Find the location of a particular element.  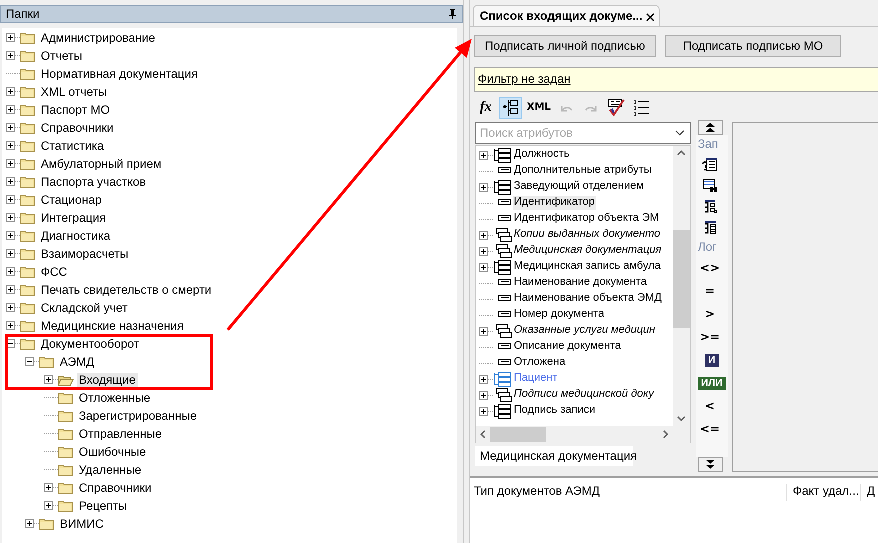

attribute-item: Наименование объекта ЭМД is located at coordinates (588, 299).